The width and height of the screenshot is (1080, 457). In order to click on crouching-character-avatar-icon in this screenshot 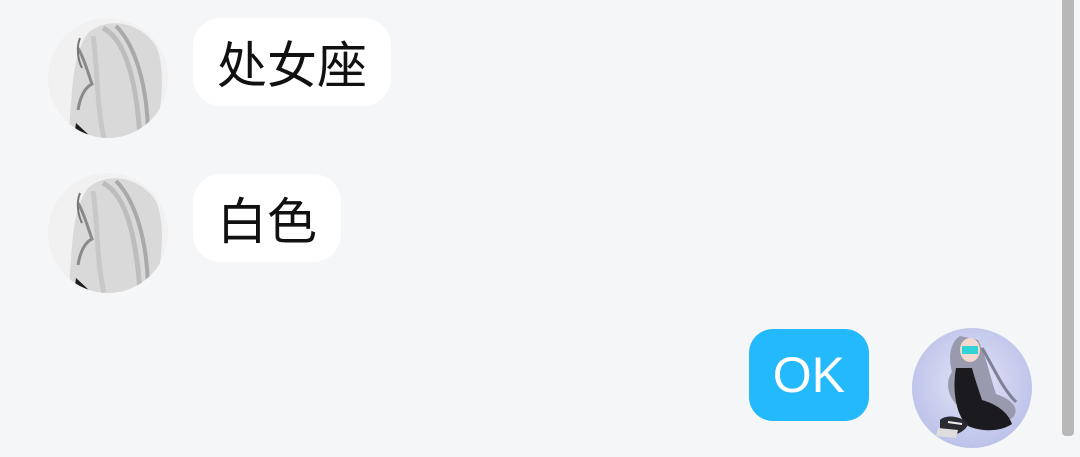, I will do `click(972, 388)`.